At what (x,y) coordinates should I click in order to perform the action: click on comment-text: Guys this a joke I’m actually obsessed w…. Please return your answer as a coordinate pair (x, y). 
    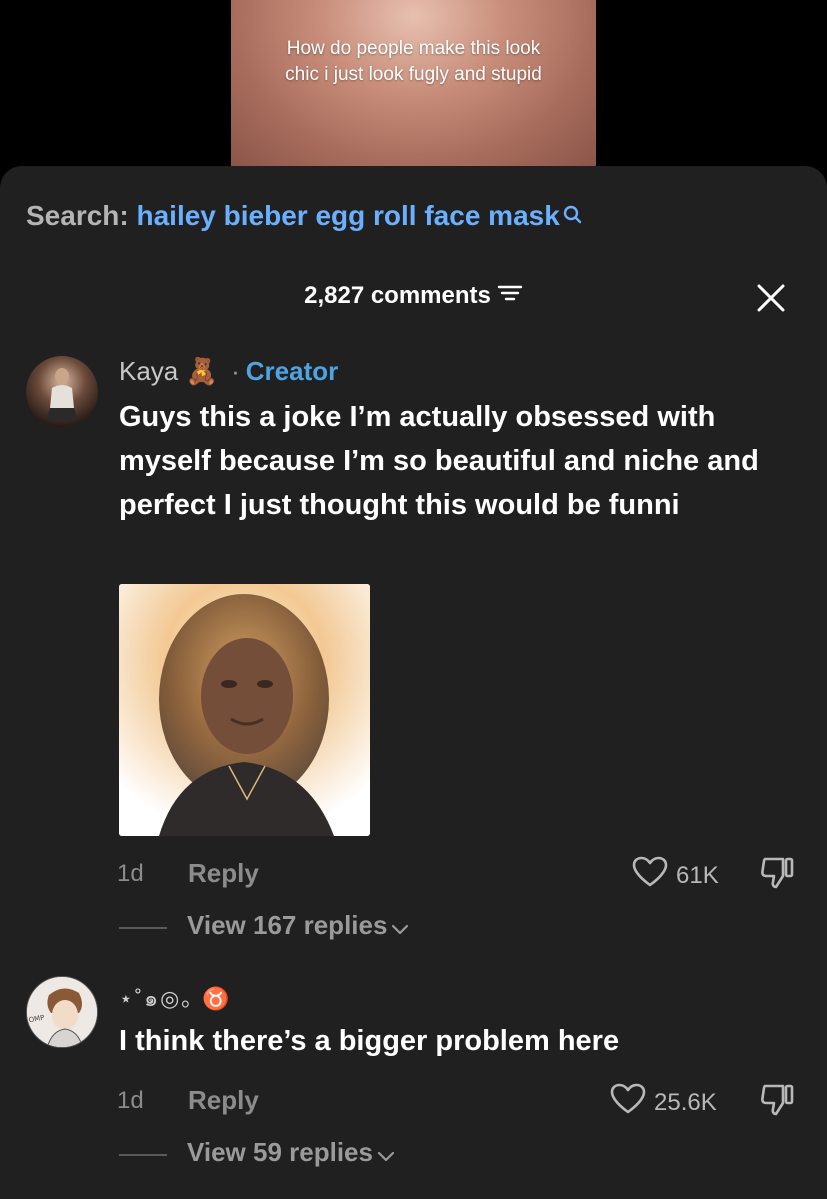
    Looking at the image, I should click on (439, 461).